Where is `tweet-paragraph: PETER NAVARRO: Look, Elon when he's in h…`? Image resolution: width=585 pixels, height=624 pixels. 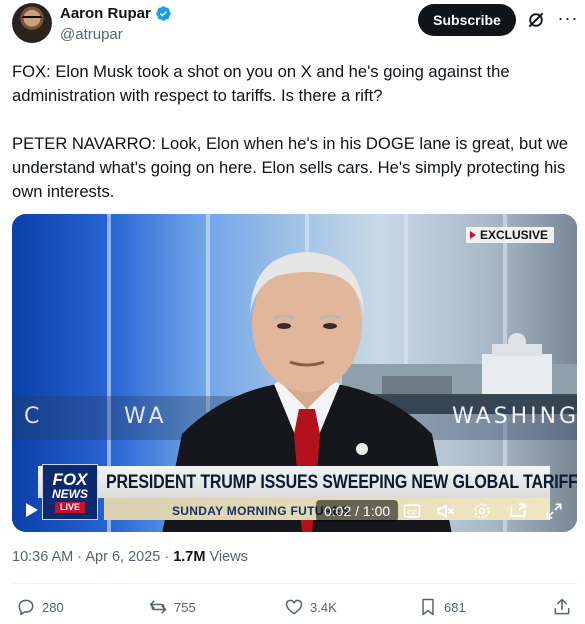 tweet-paragraph: PETER NAVARRO: Look, Elon when he's in h… is located at coordinates (290, 167).